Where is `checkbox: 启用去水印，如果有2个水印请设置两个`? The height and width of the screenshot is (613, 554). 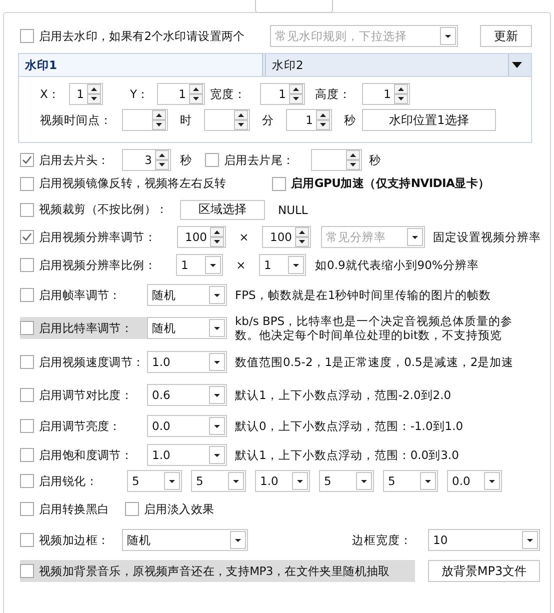 checkbox: 启用去水印，如果有2个水印请设置两个 is located at coordinates (145, 36).